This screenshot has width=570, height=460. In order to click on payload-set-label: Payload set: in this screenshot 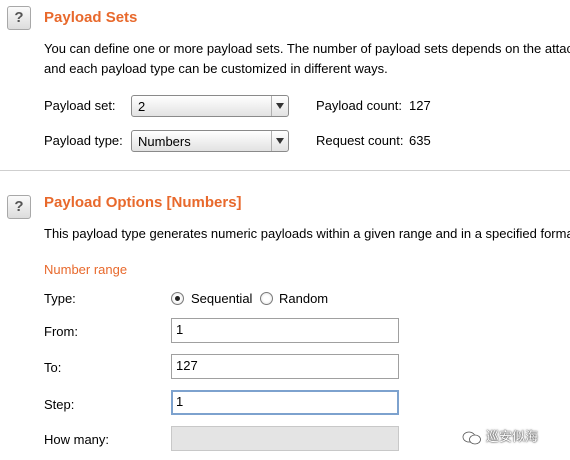, I will do `click(80, 105)`.